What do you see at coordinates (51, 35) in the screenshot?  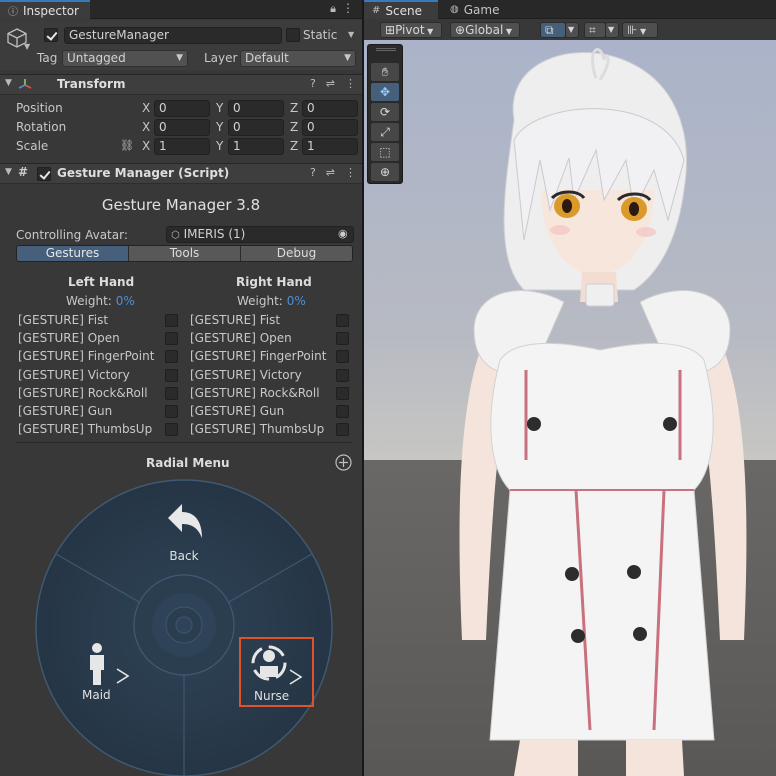 I see `active-checkbox` at bounding box center [51, 35].